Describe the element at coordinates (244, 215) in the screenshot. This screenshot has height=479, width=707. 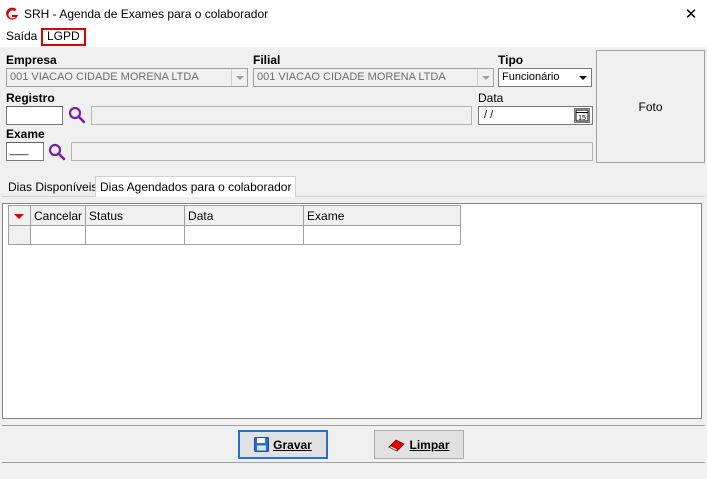
I see `column-header-data: Data` at that location.